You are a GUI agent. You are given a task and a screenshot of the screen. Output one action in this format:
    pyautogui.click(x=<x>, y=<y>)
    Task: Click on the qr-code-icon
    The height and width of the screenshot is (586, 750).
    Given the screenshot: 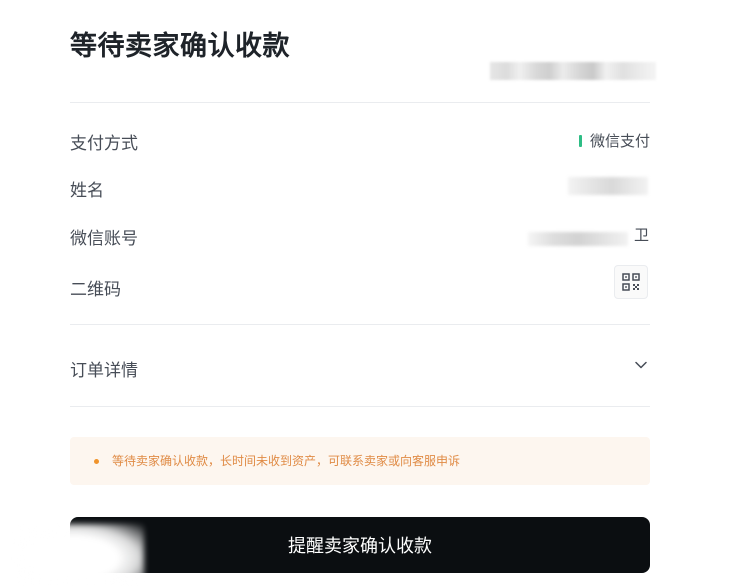 What is the action you would take?
    pyautogui.click(x=631, y=282)
    